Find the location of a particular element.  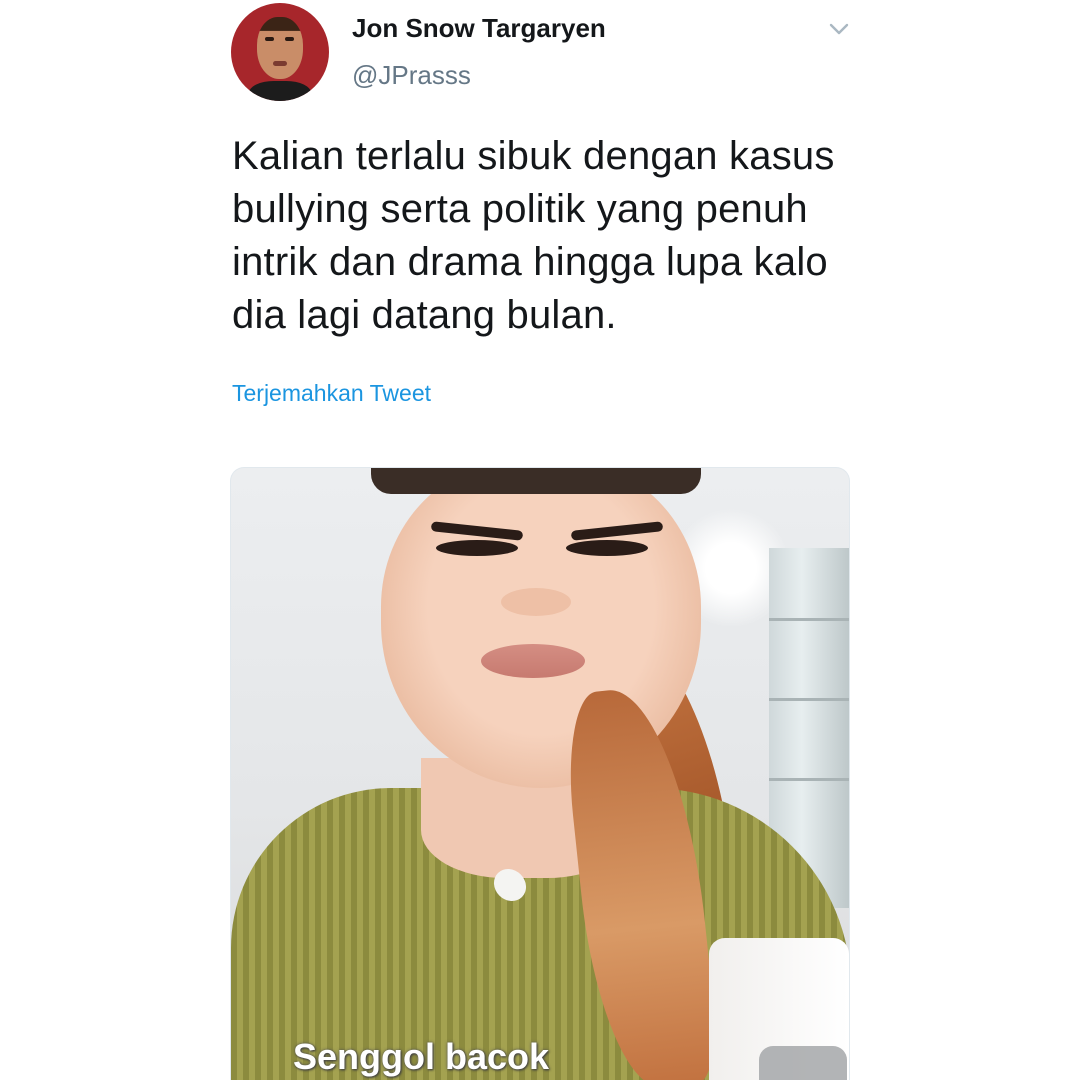

tweet-text-line: dia lagi datang bulan. is located at coordinates (424, 315).